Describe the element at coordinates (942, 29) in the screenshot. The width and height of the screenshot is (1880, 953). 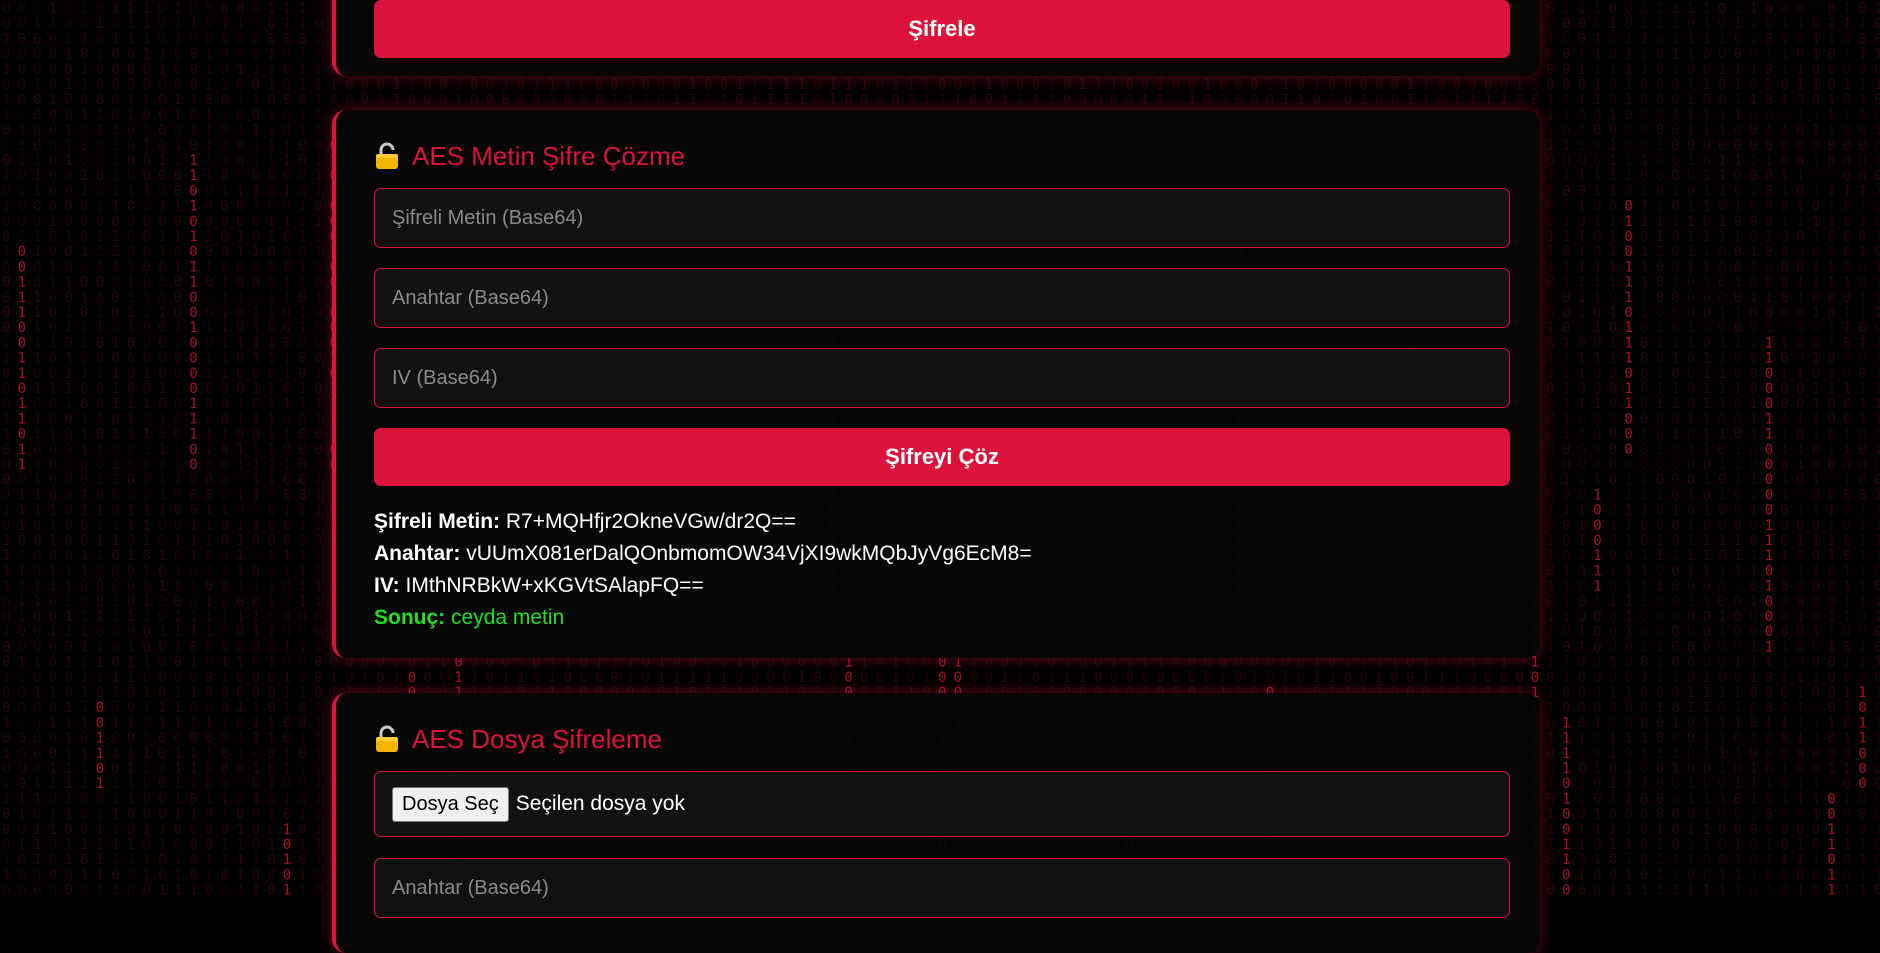
I see `encrypt-button: Şifrele` at that location.